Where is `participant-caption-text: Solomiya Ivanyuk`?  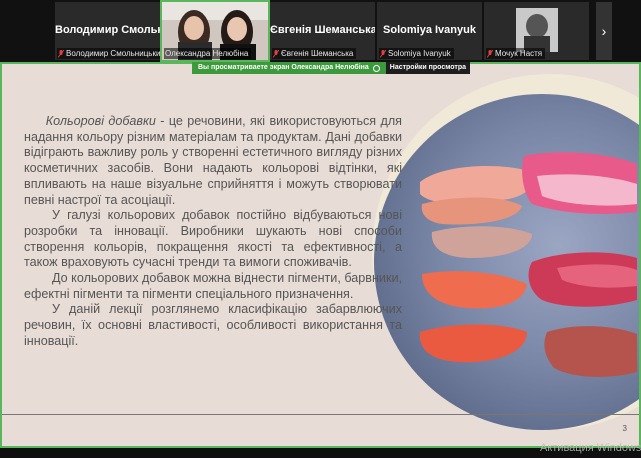
participant-caption-text: Solomiya Ivanyuk is located at coordinates (419, 53).